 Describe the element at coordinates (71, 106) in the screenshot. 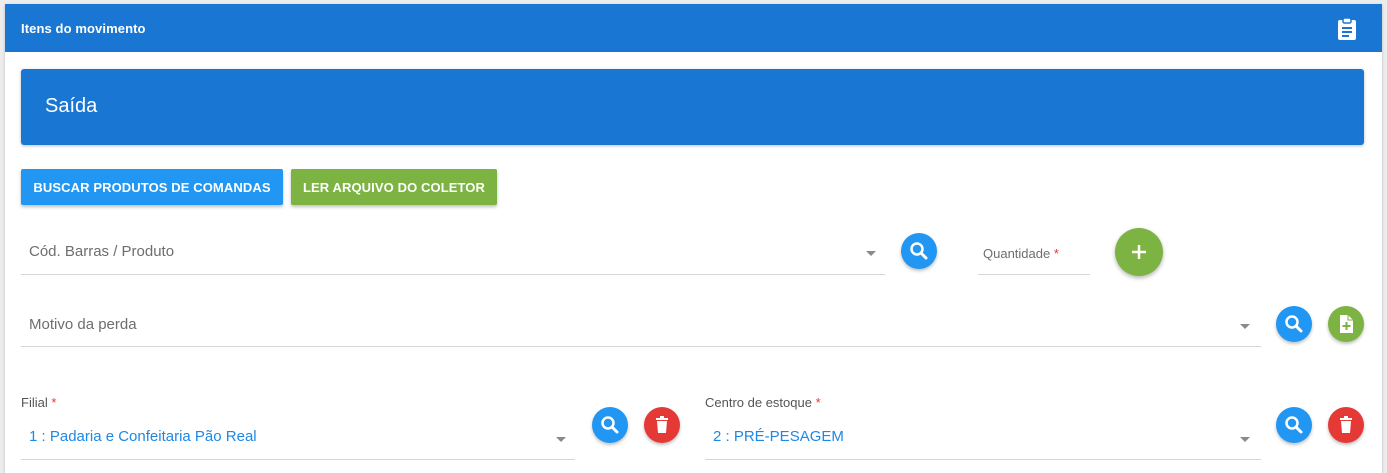

I see `movement-type-title: Saída` at that location.